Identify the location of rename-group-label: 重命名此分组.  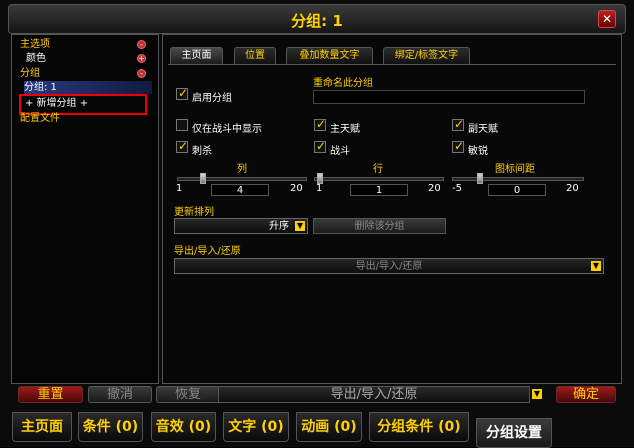
(343, 83).